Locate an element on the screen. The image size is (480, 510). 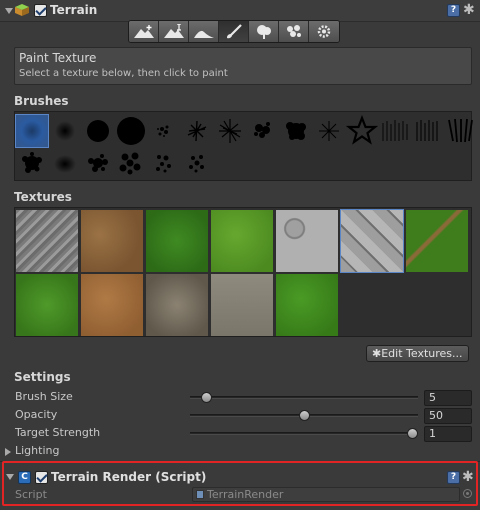
target-strength-slider is located at coordinates (304, 433).